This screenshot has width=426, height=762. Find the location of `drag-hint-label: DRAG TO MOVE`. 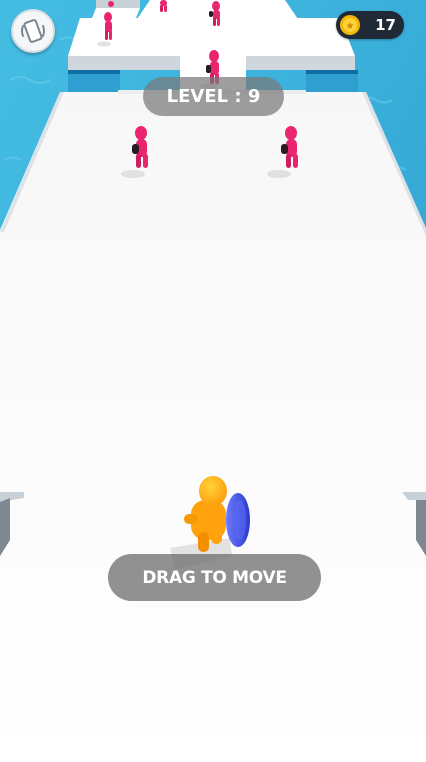

drag-hint-label: DRAG TO MOVE is located at coordinates (214, 577).